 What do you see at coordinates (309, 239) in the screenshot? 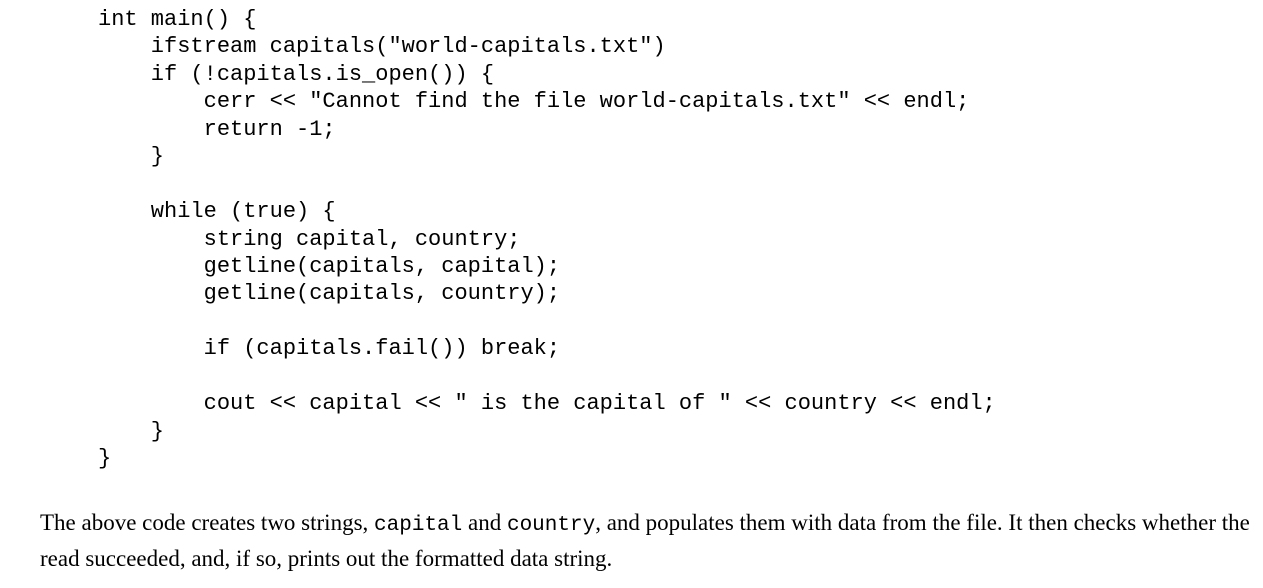
I see `code-line: string capital, country;` at bounding box center [309, 239].